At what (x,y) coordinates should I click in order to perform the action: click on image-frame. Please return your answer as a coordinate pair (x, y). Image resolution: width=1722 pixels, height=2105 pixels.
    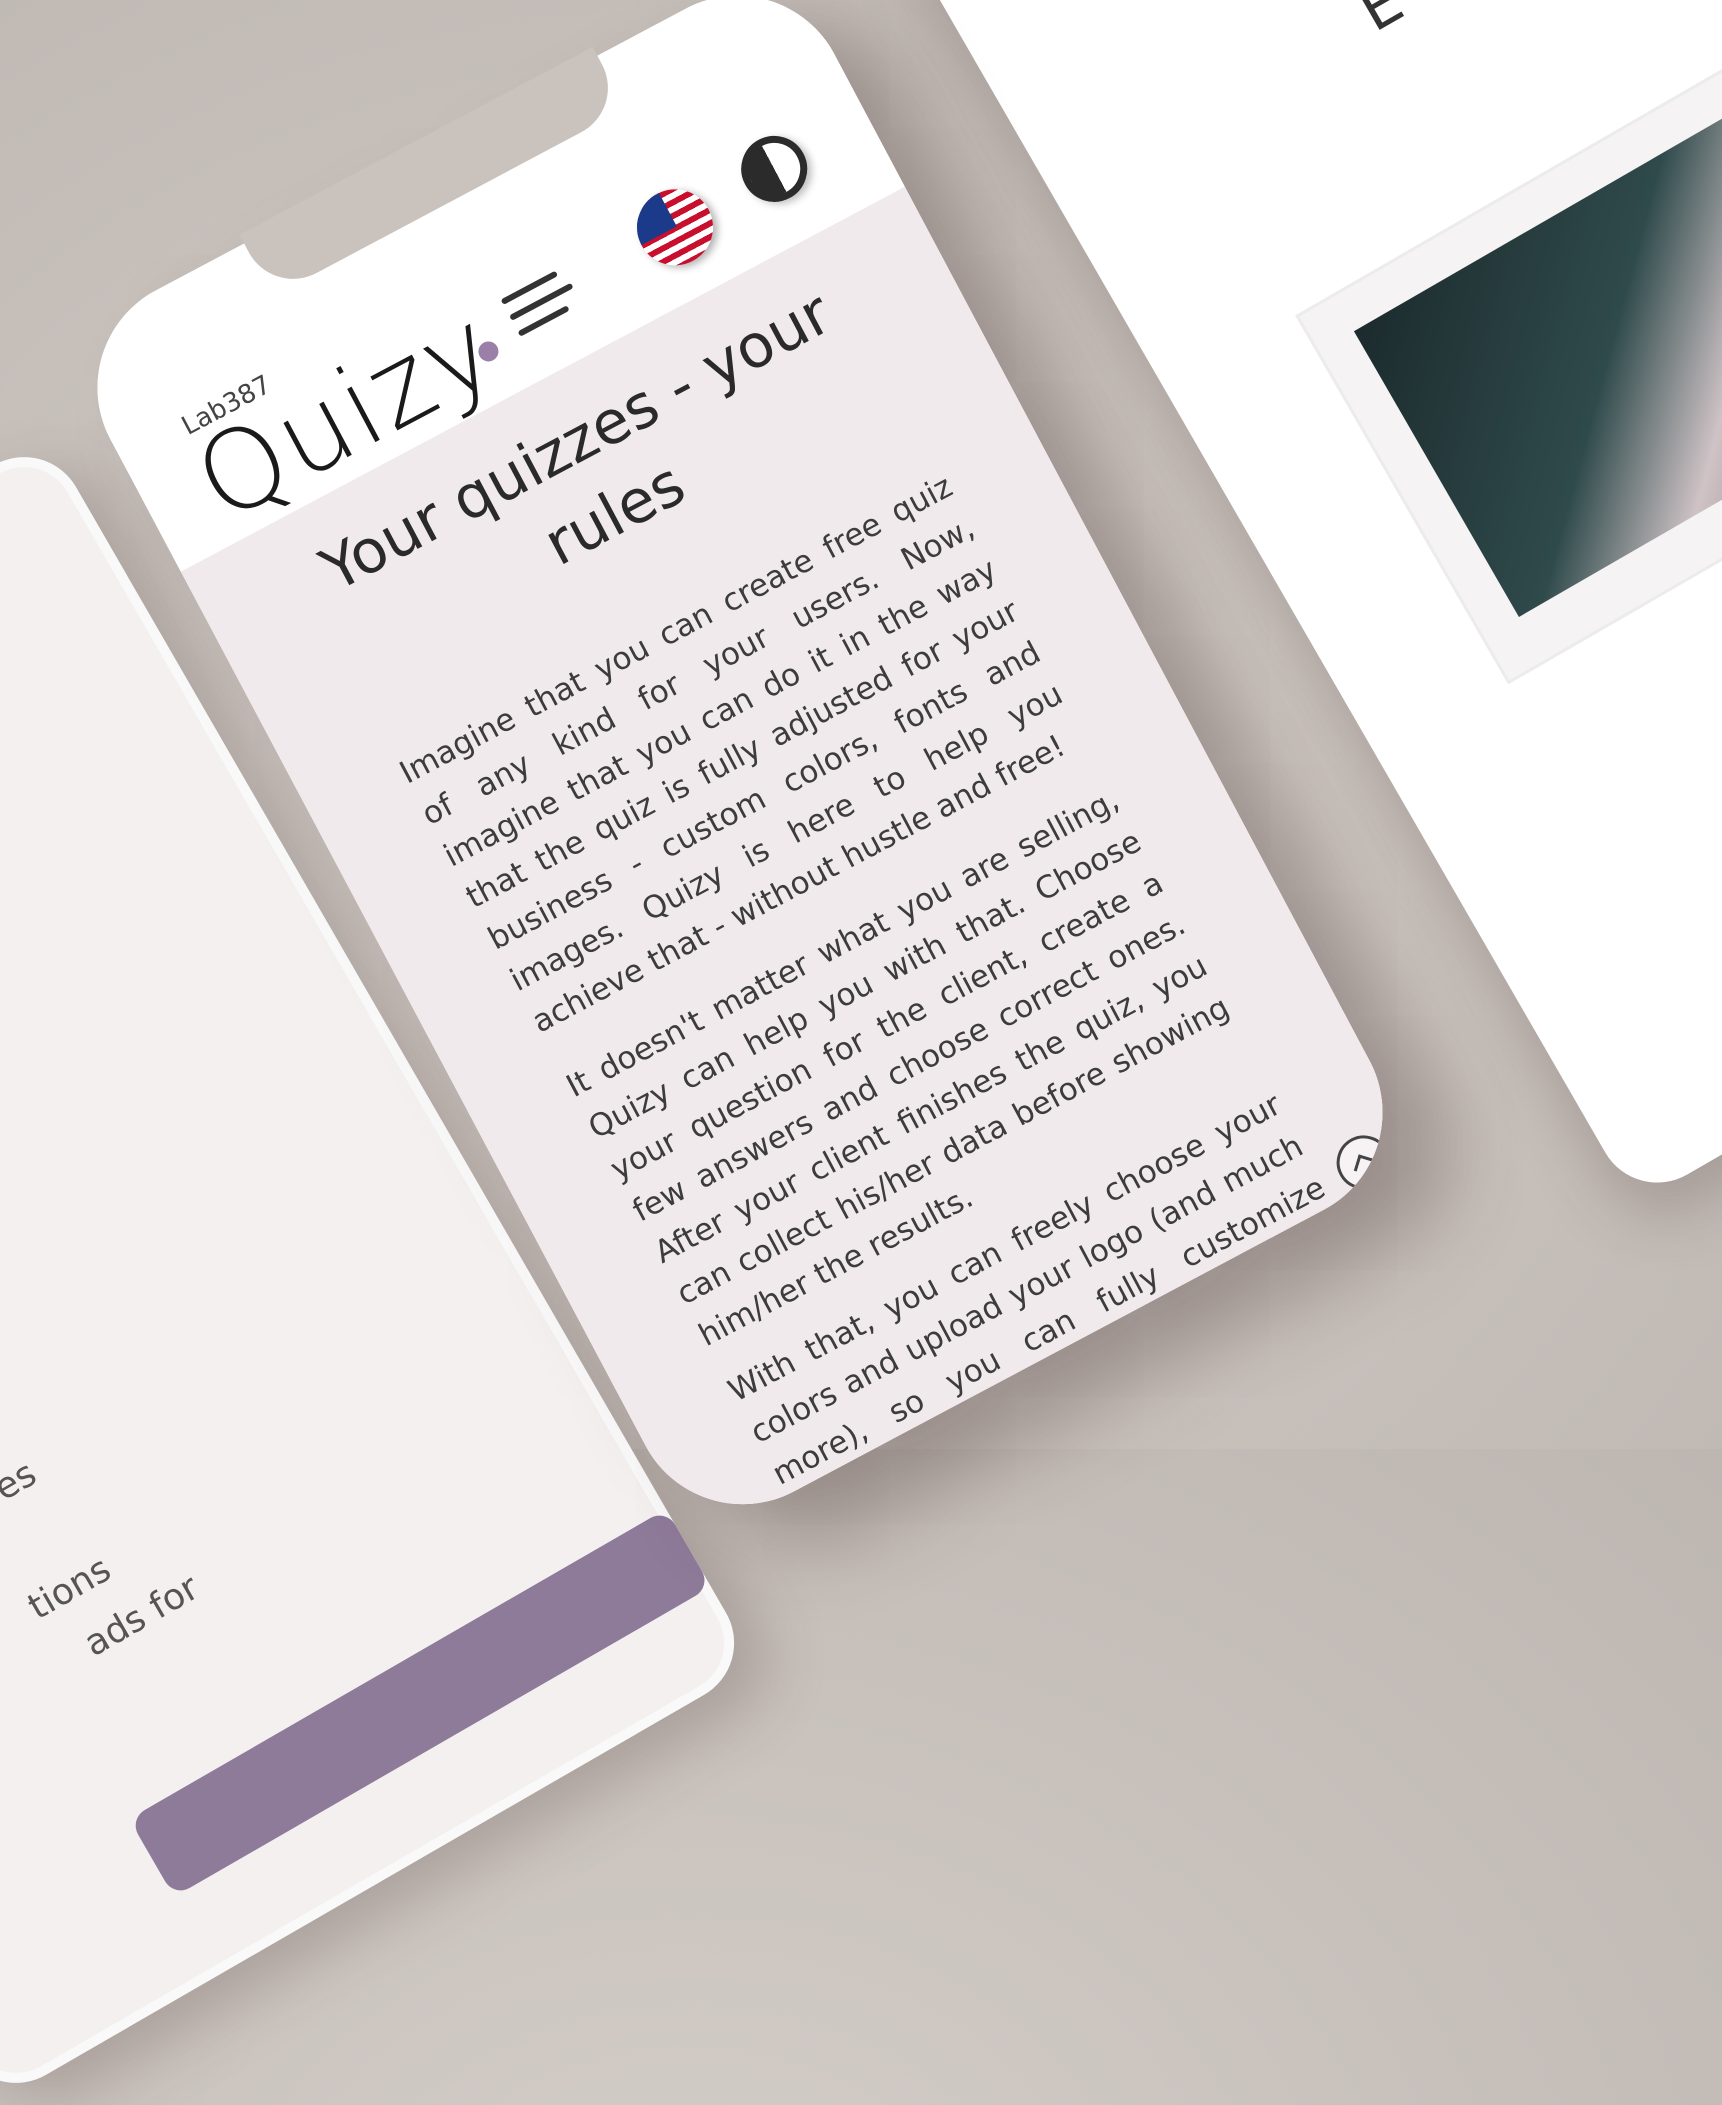
    Looking at the image, I should click on (1508, 342).